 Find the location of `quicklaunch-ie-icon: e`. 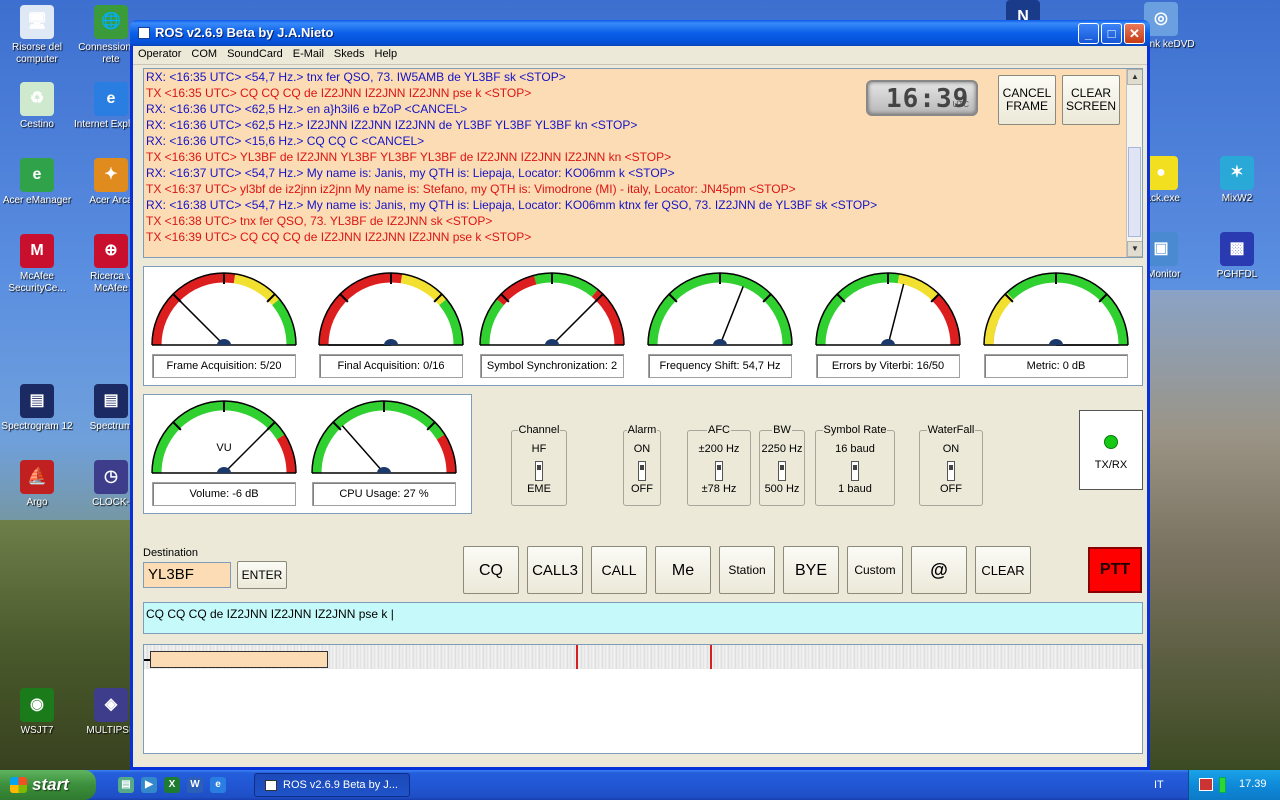

quicklaunch-ie-icon: e is located at coordinates (218, 785).